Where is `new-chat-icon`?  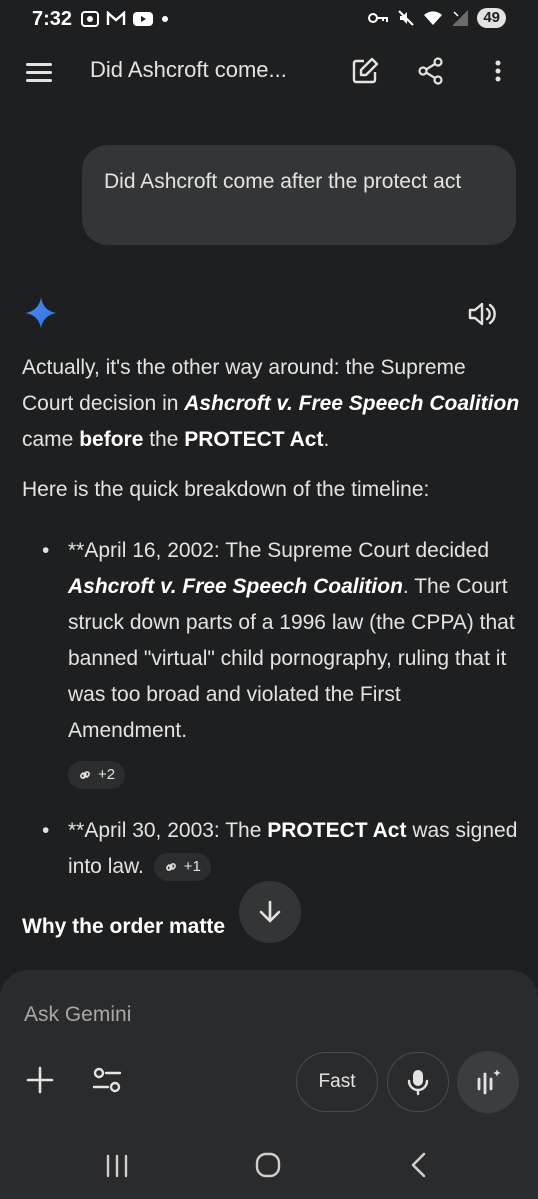 new-chat-icon is located at coordinates (365, 71).